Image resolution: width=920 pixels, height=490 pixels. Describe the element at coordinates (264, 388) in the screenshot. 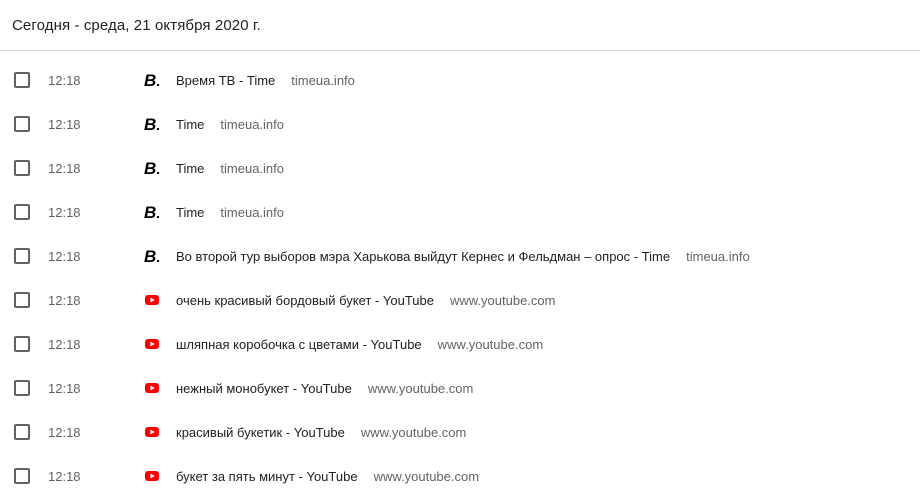

I see `entry-title-link: нежный монобукет - YouTube` at that location.